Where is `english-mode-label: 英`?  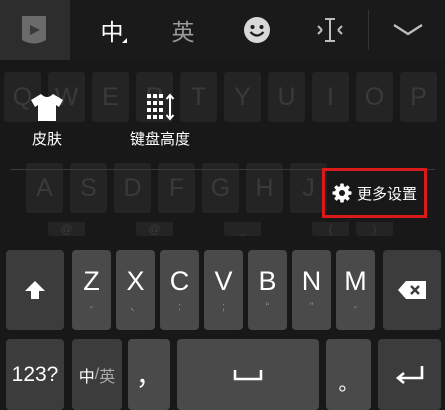 english-mode-label: 英 is located at coordinates (183, 33).